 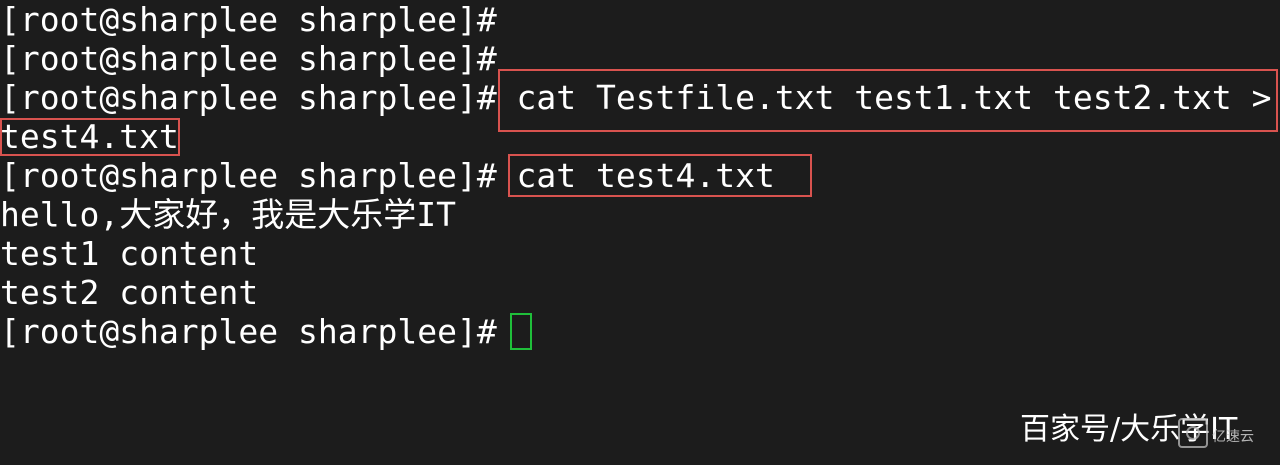 What do you see at coordinates (129, 292) in the screenshot?
I see `terminal-line: test2 content` at bounding box center [129, 292].